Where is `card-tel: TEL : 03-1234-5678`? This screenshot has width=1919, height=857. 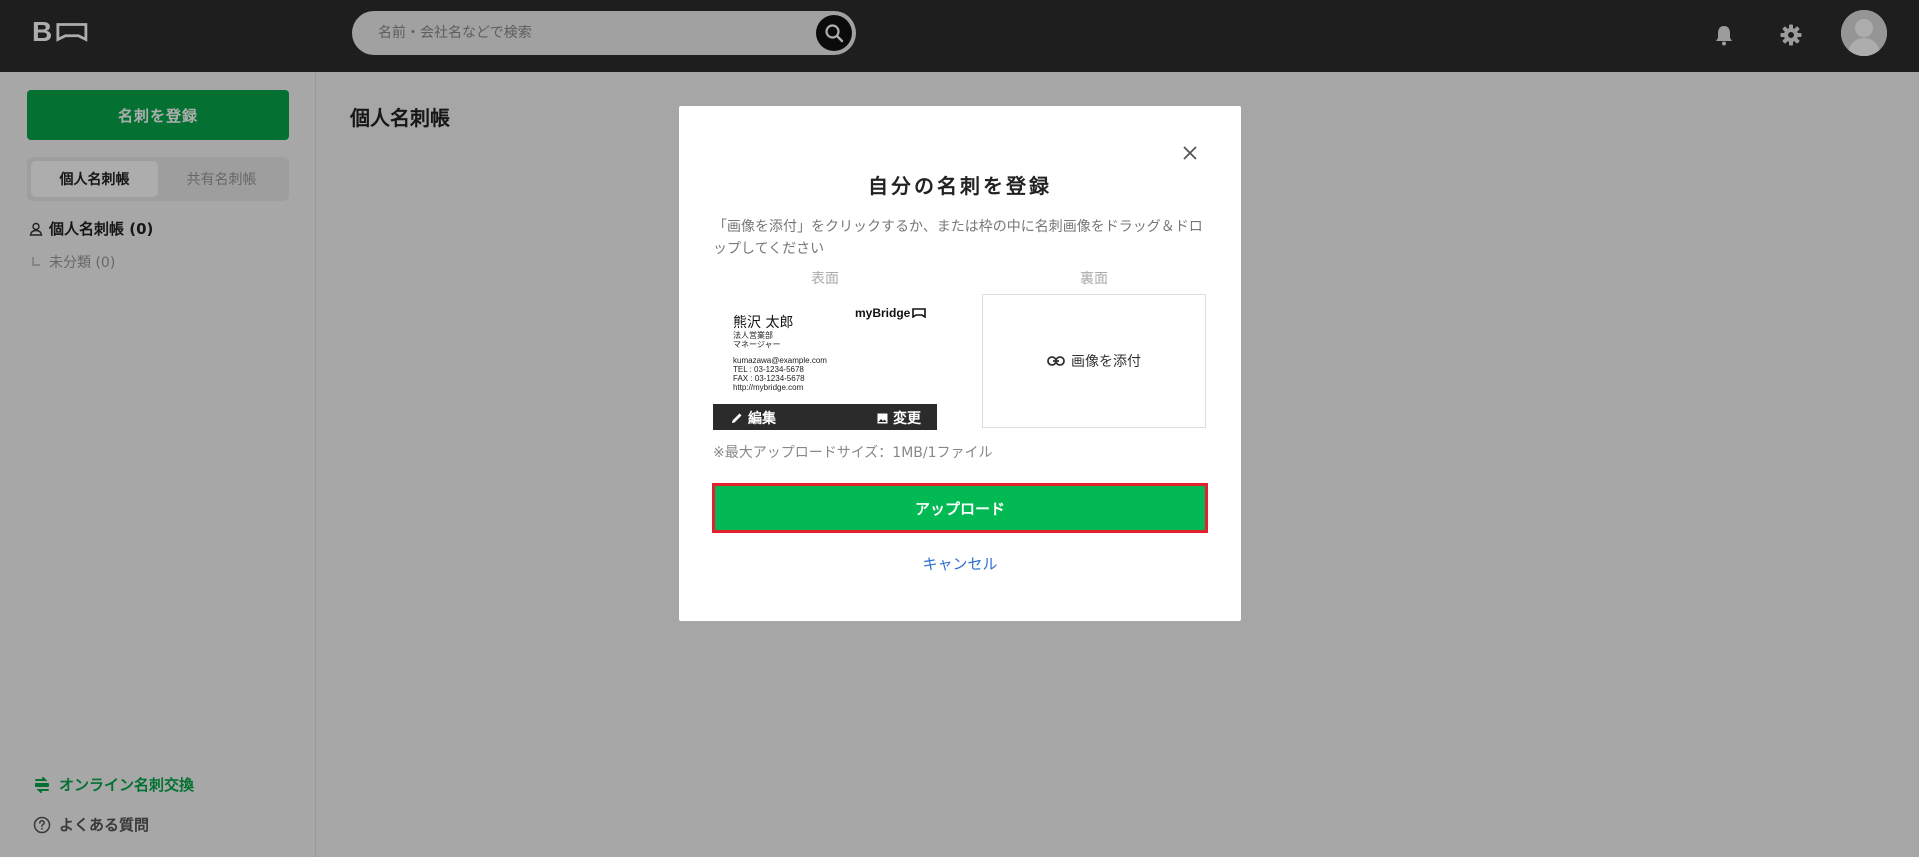 card-tel: TEL : 03-1234-5678 is located at coordinates (768, 369).